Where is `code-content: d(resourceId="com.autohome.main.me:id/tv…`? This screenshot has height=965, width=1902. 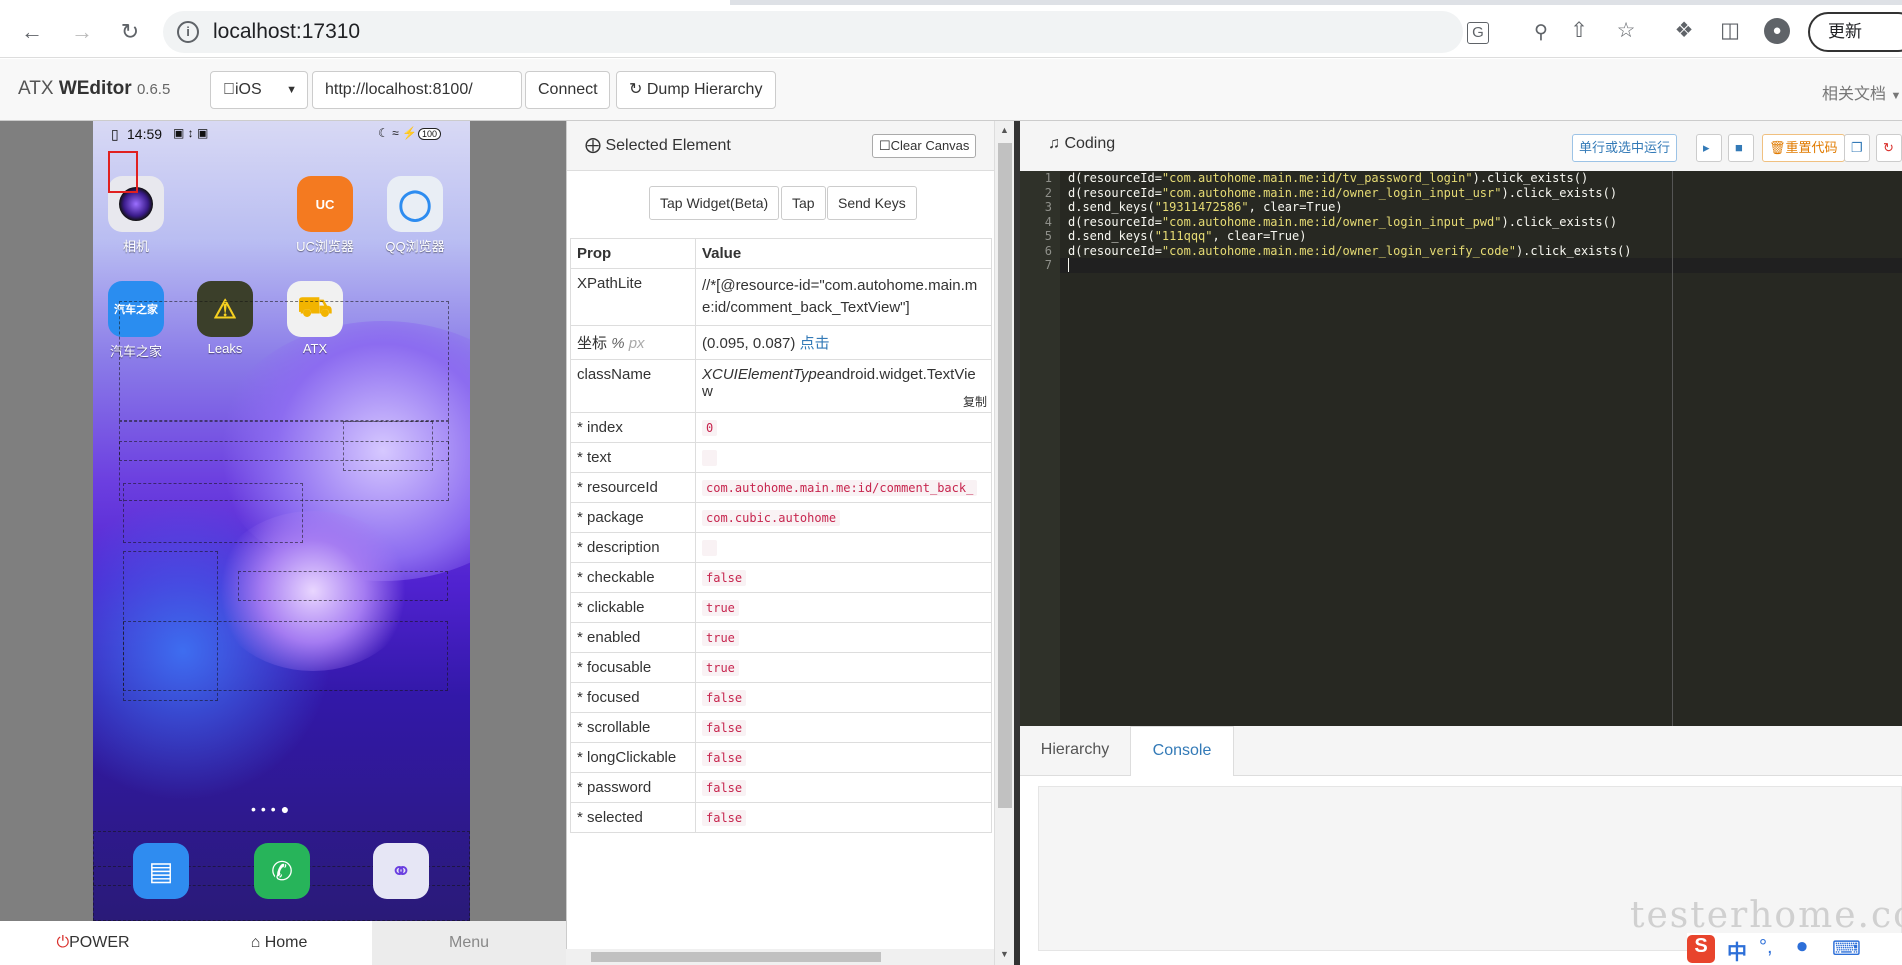
code-content: d(resourceId="com.autohome.main.me:id/tv… is located at coordinates (1350, 222).